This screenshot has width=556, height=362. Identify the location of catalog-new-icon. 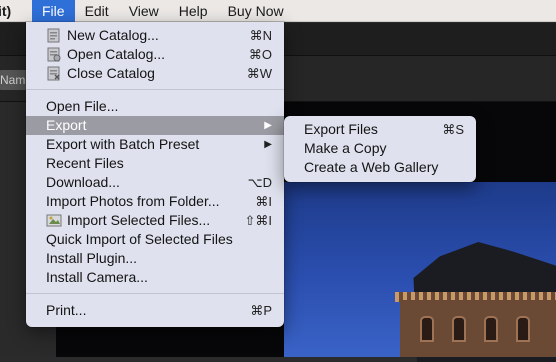
(54, 35).